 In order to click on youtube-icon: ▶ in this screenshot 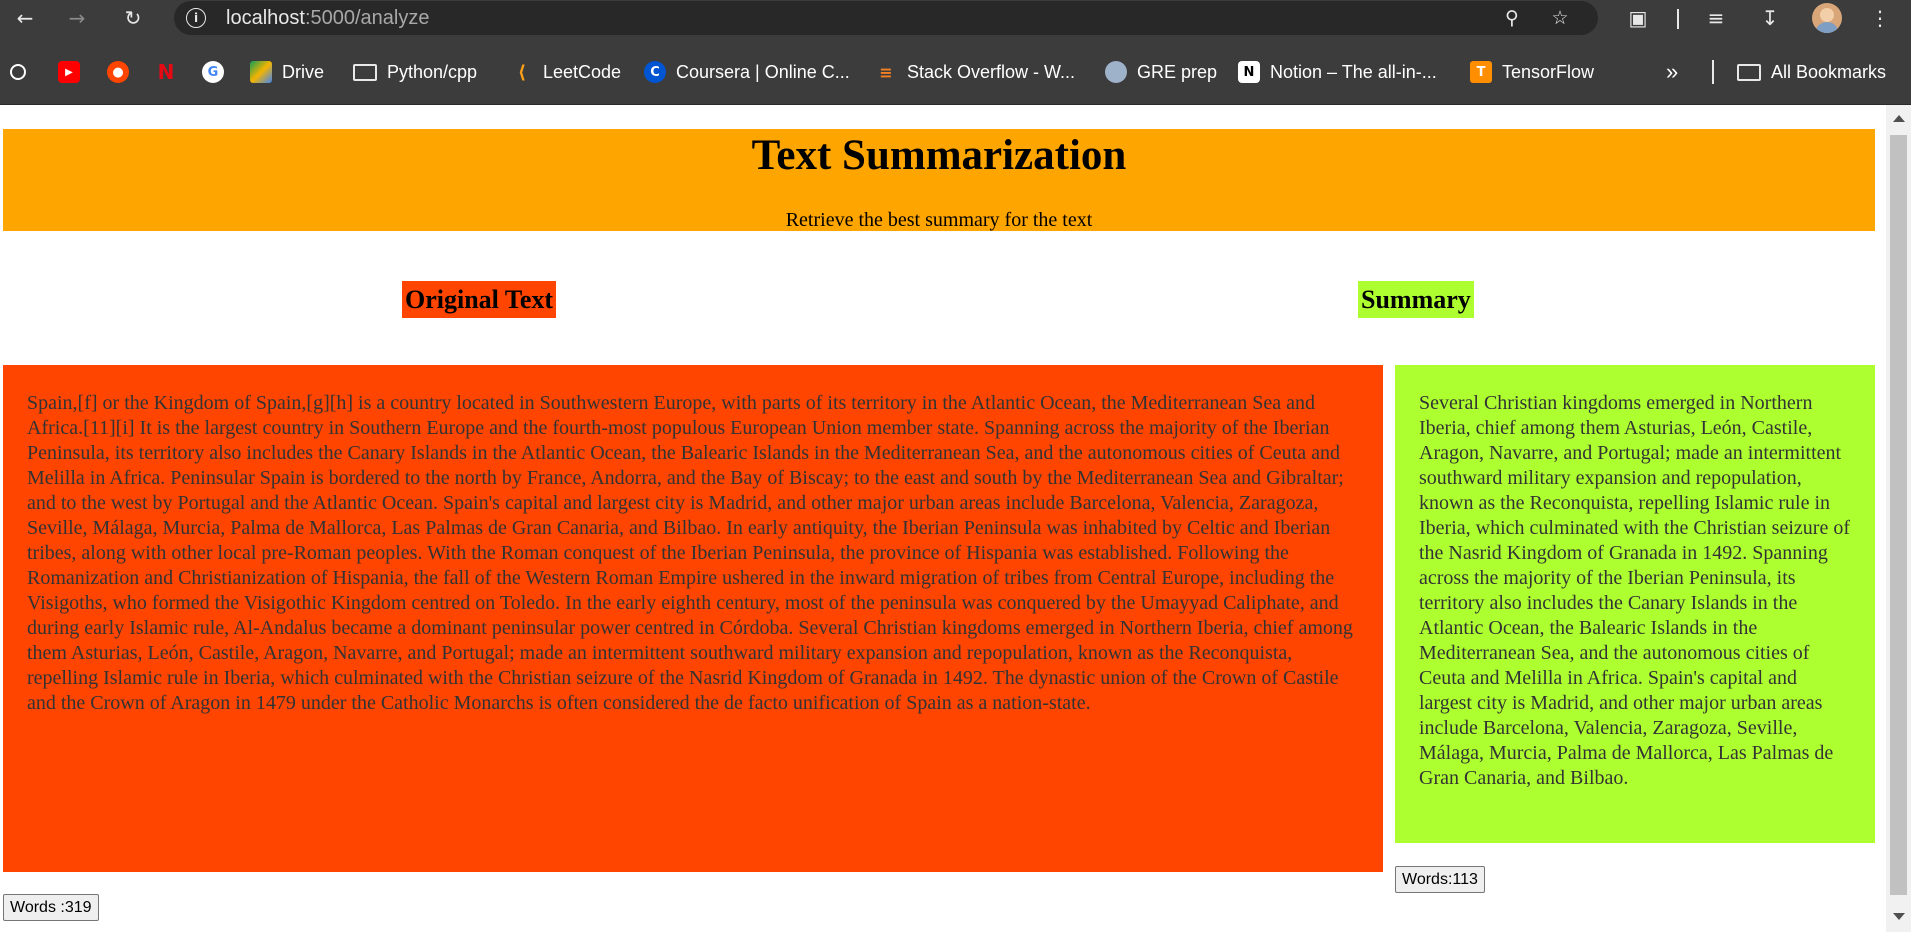, I will do `click(69, 72)`.